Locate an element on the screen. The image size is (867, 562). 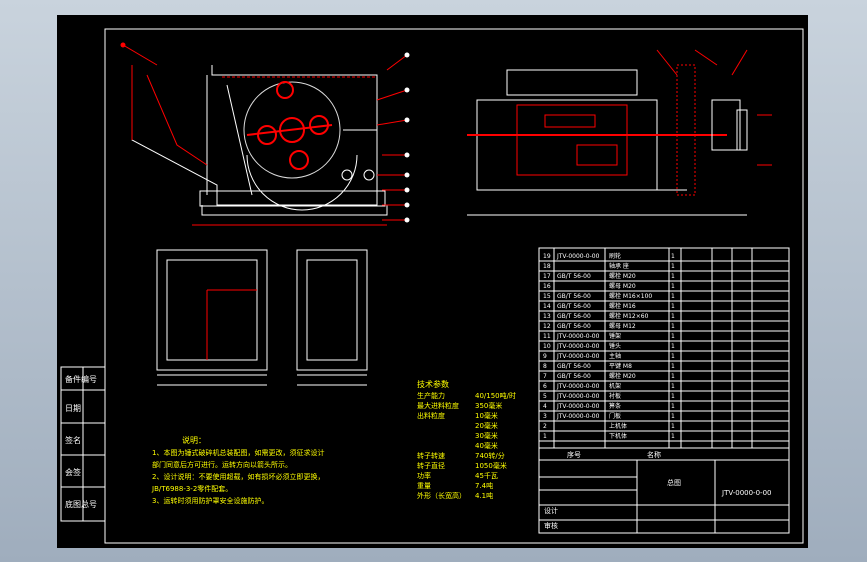
spec-value: 350毫米 is located at coordinates (488, 405).